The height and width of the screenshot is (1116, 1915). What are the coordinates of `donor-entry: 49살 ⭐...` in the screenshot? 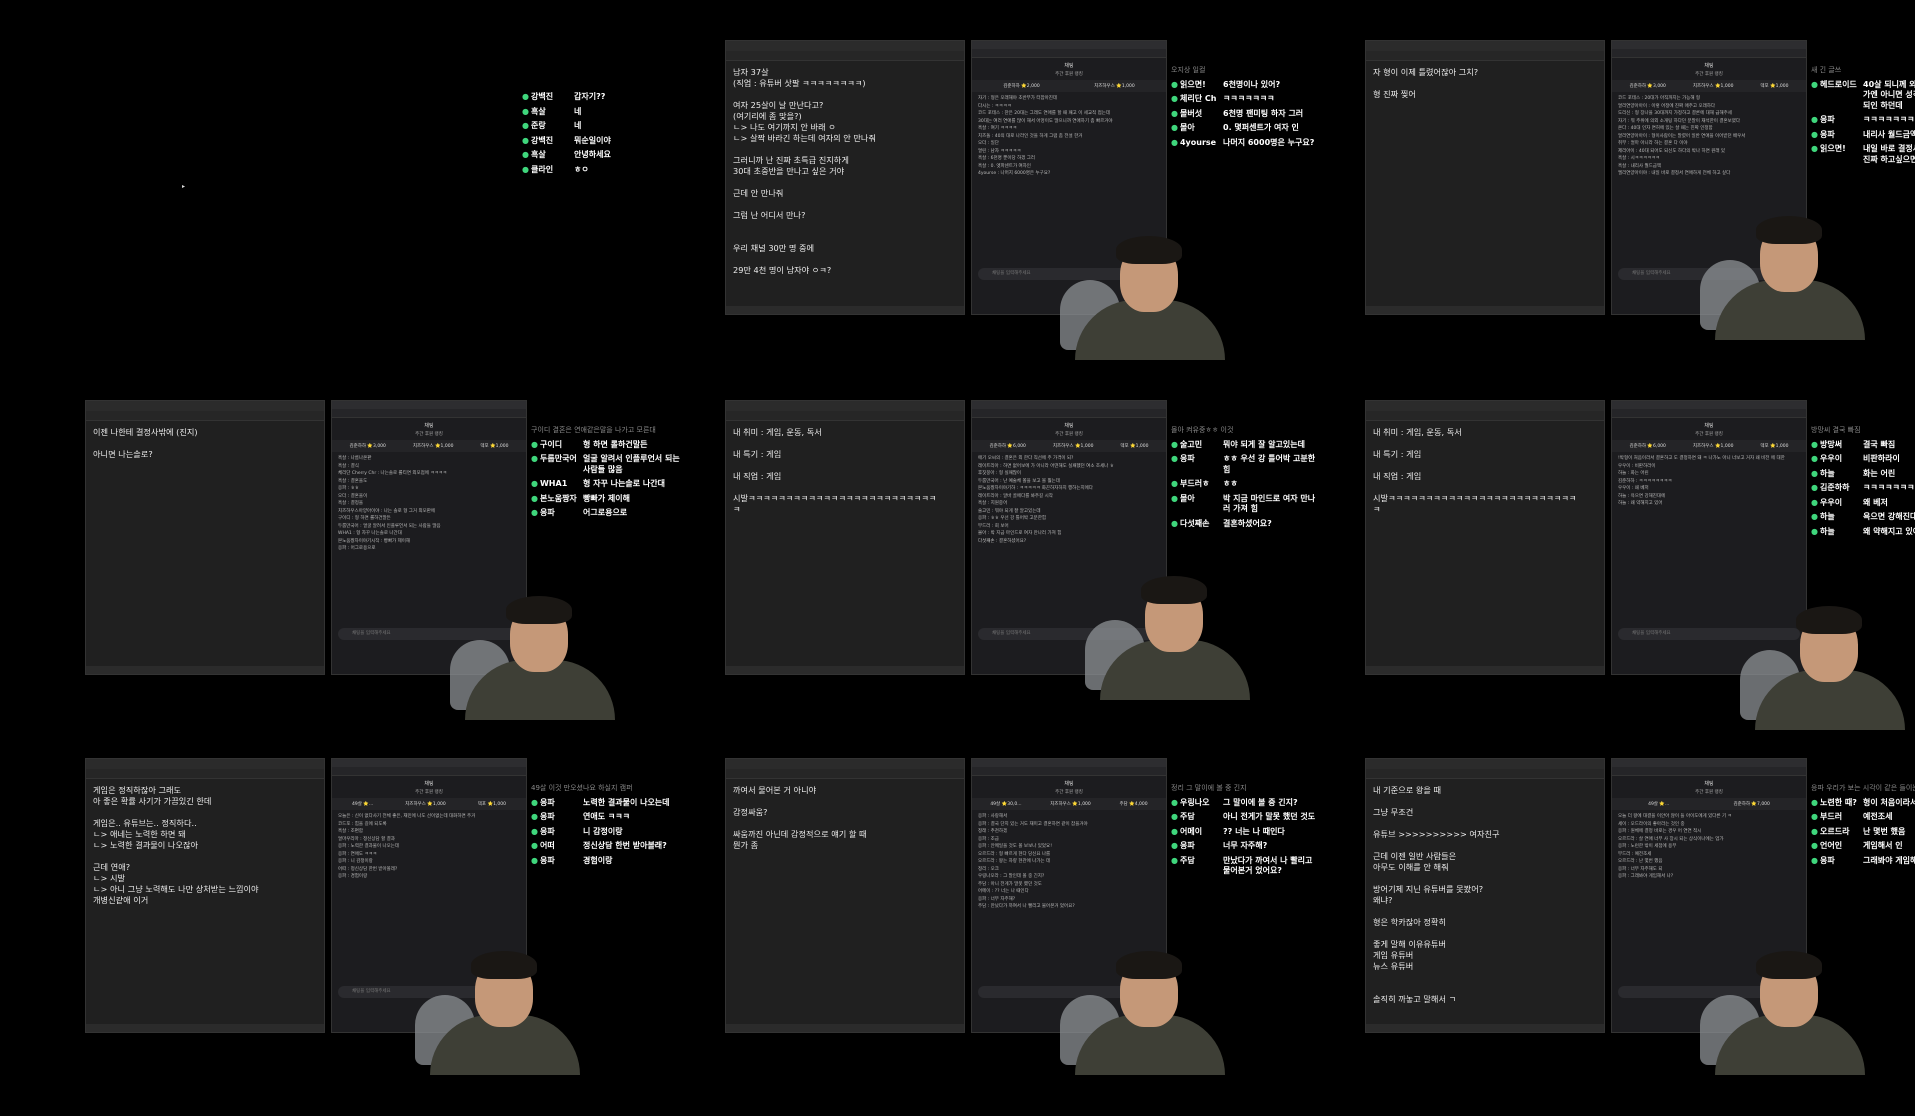 It's located at (1659, 804).